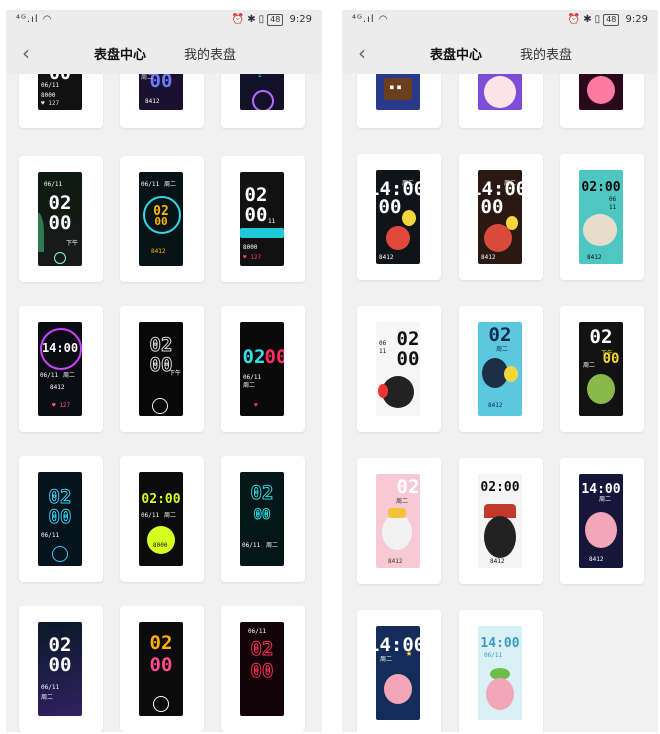  I want to click on watchface-thumbnail: ⊥, so click(262, 92).